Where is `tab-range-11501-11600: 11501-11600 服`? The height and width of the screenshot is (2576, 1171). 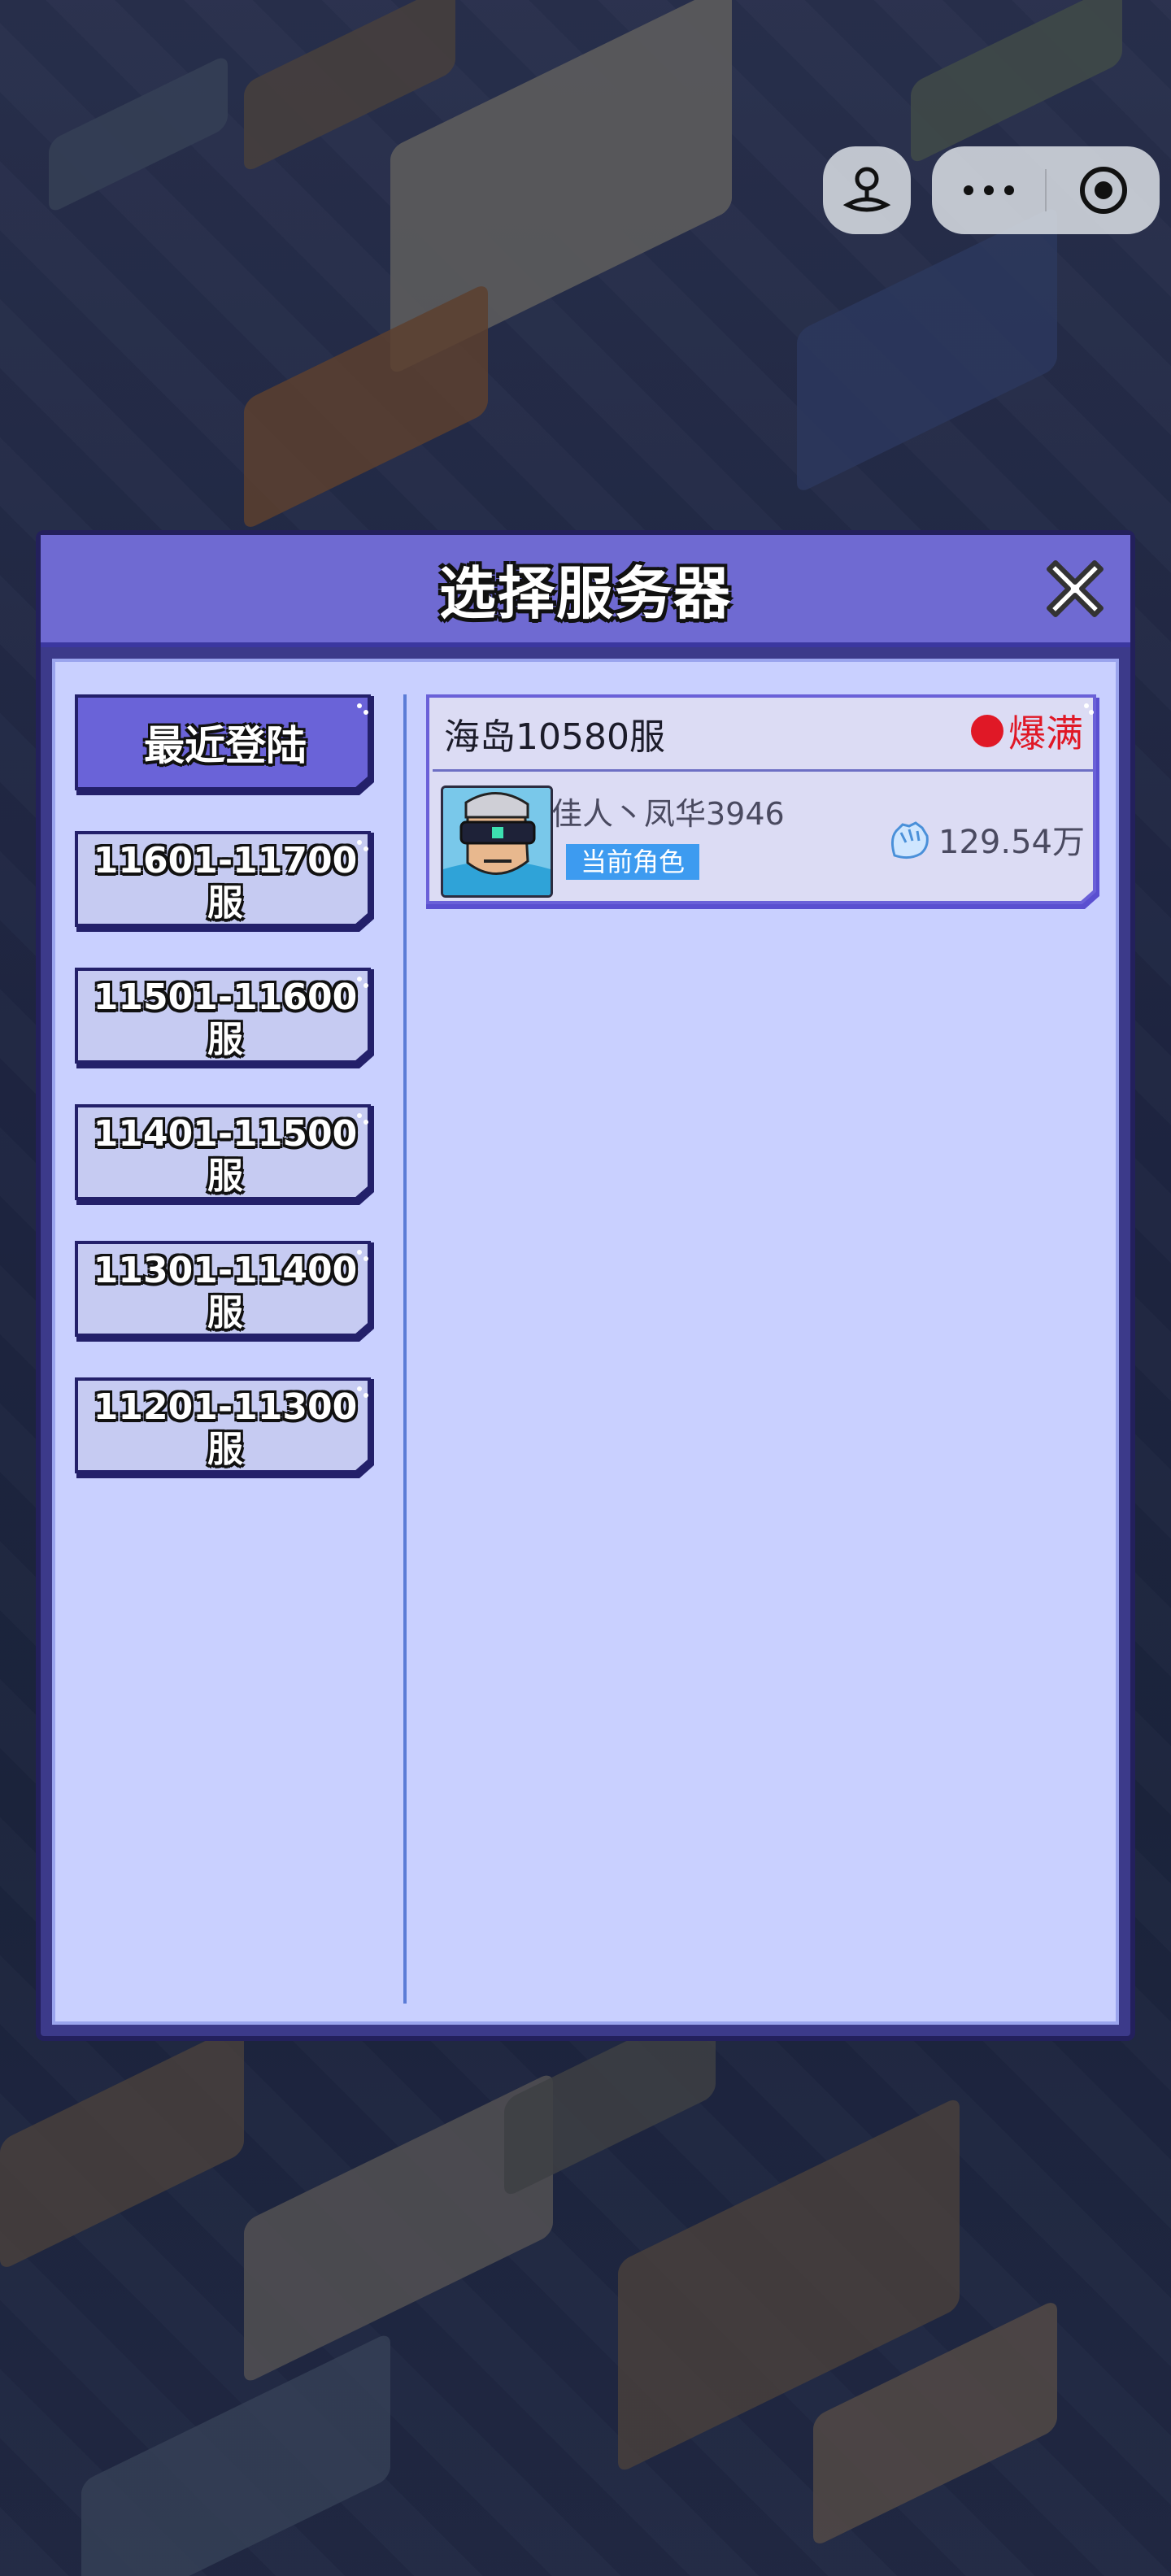 tab-range-11501-11600: 11501-11600 服 is located at coordinates (225, 1019).